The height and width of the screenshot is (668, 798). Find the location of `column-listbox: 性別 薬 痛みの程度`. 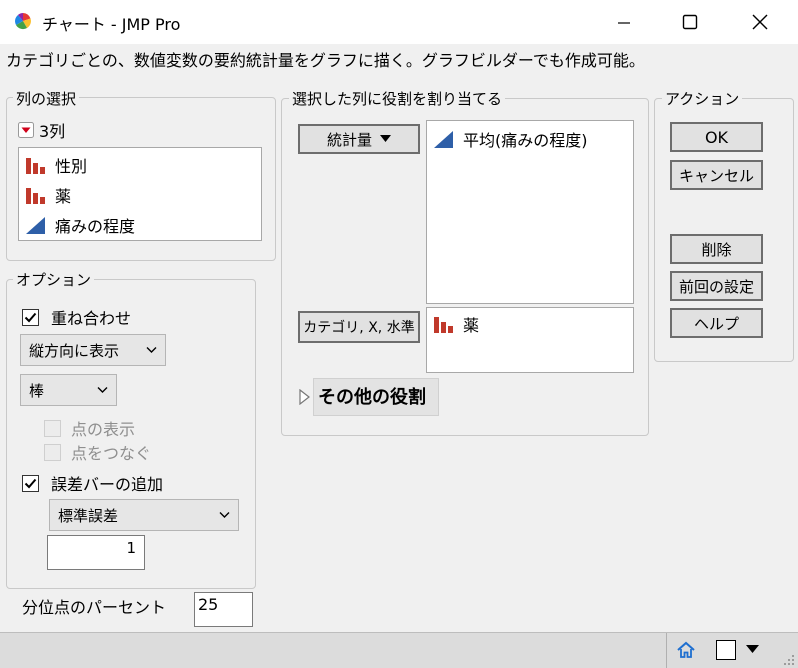

column-listbox: 性別 薬 痛みの程度 is located at coordinates (140, 194).